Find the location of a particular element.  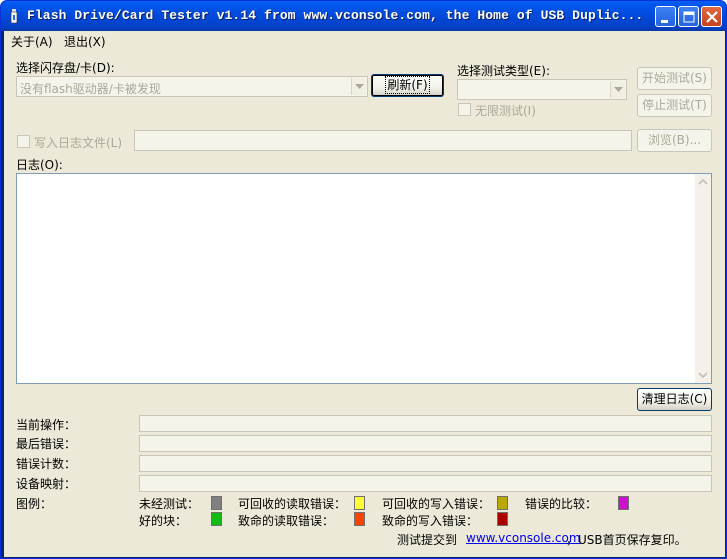

maximize-button is located at coordinates (688, 16).